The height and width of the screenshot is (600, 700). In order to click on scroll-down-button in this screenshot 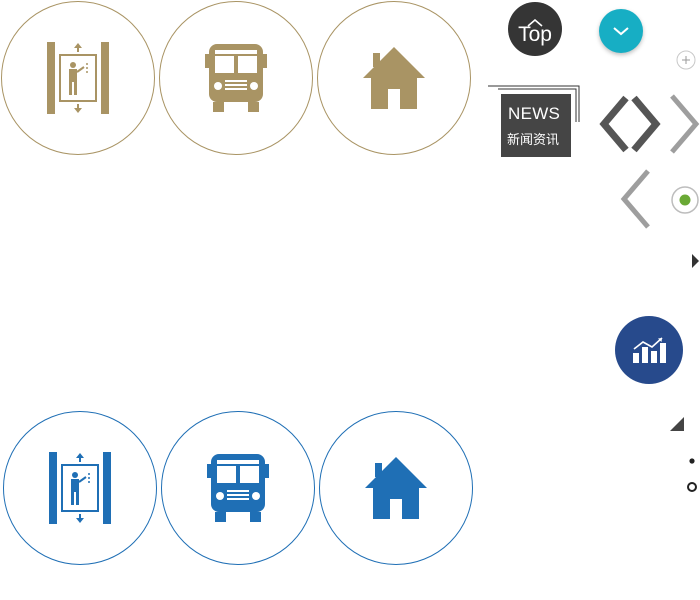, I will do `click(621, 31)`.